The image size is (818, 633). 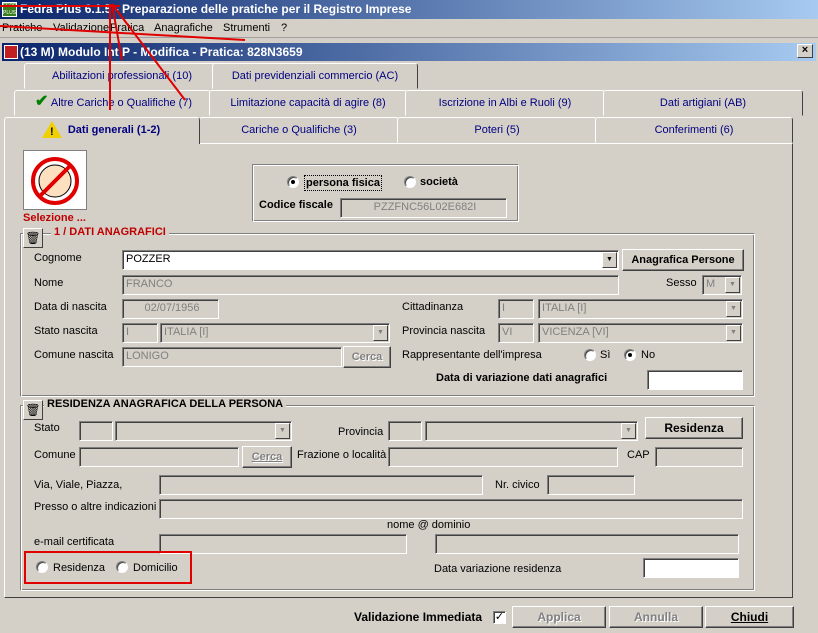 I want to click on no-person-icon, so click(x=55, y=181).